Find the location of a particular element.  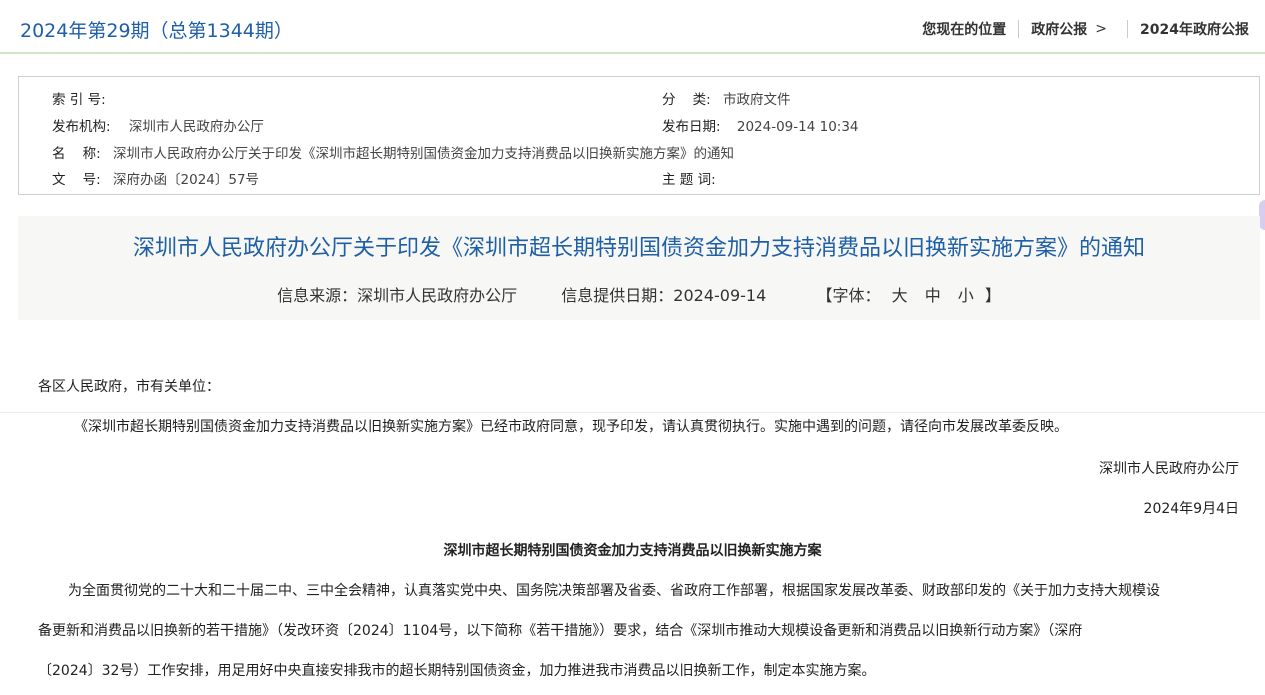

divider is located at coordinates (632, 412).